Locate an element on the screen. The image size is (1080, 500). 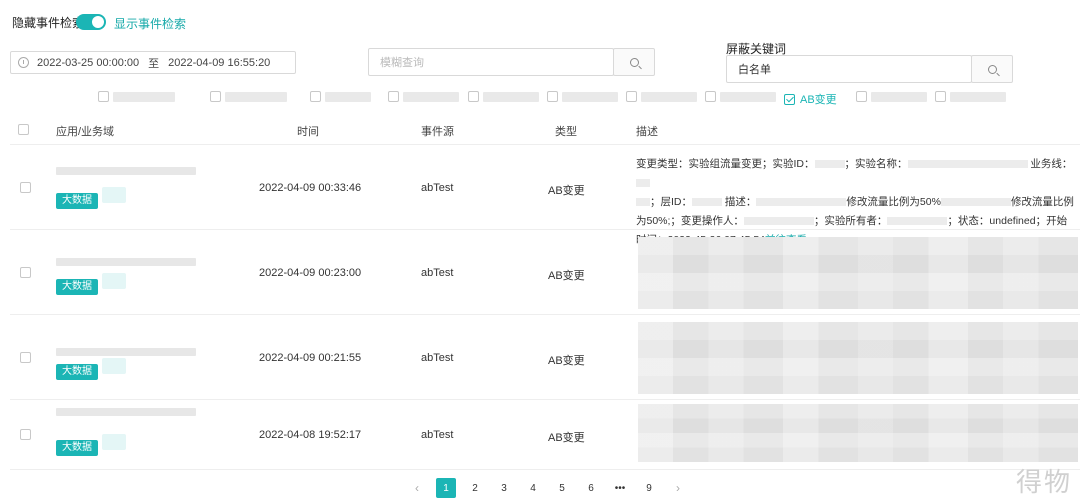
clock-icon is located at coordinates (23, 62).